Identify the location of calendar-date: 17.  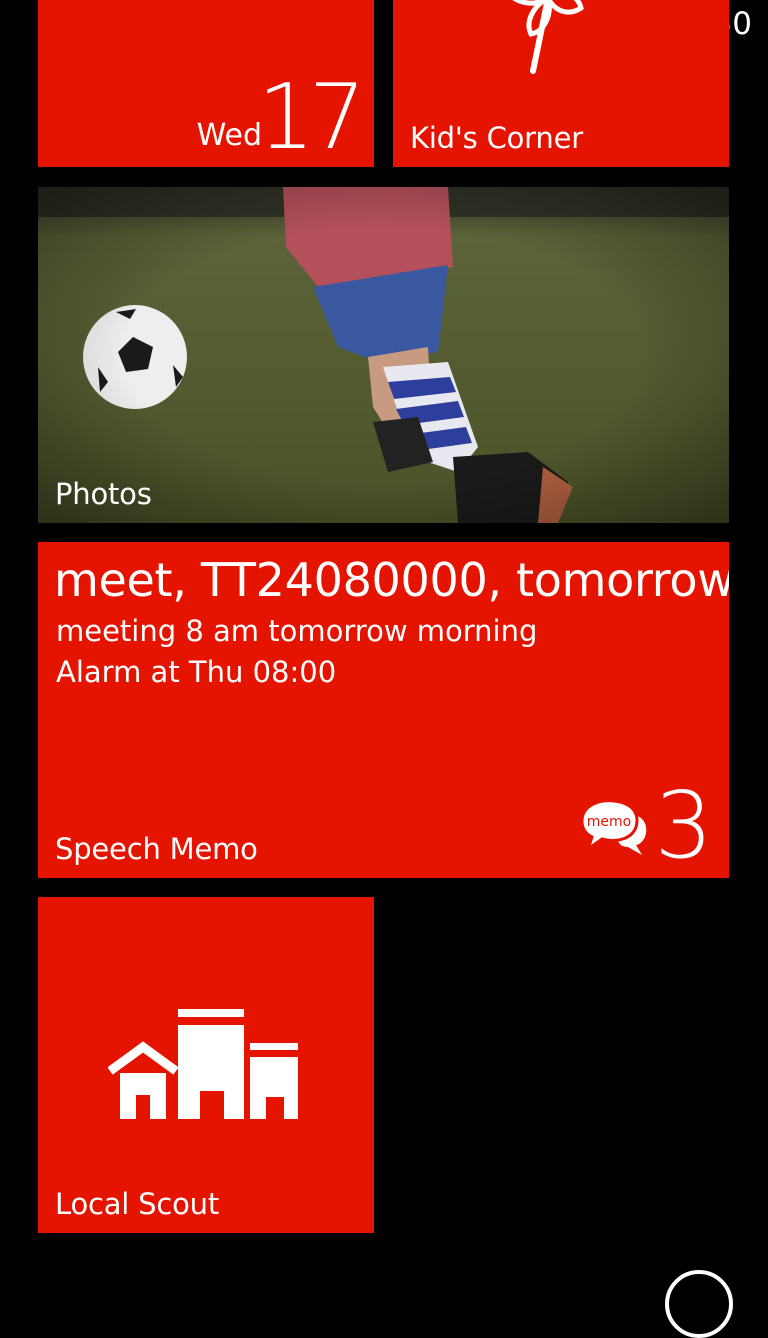
(311, 116).